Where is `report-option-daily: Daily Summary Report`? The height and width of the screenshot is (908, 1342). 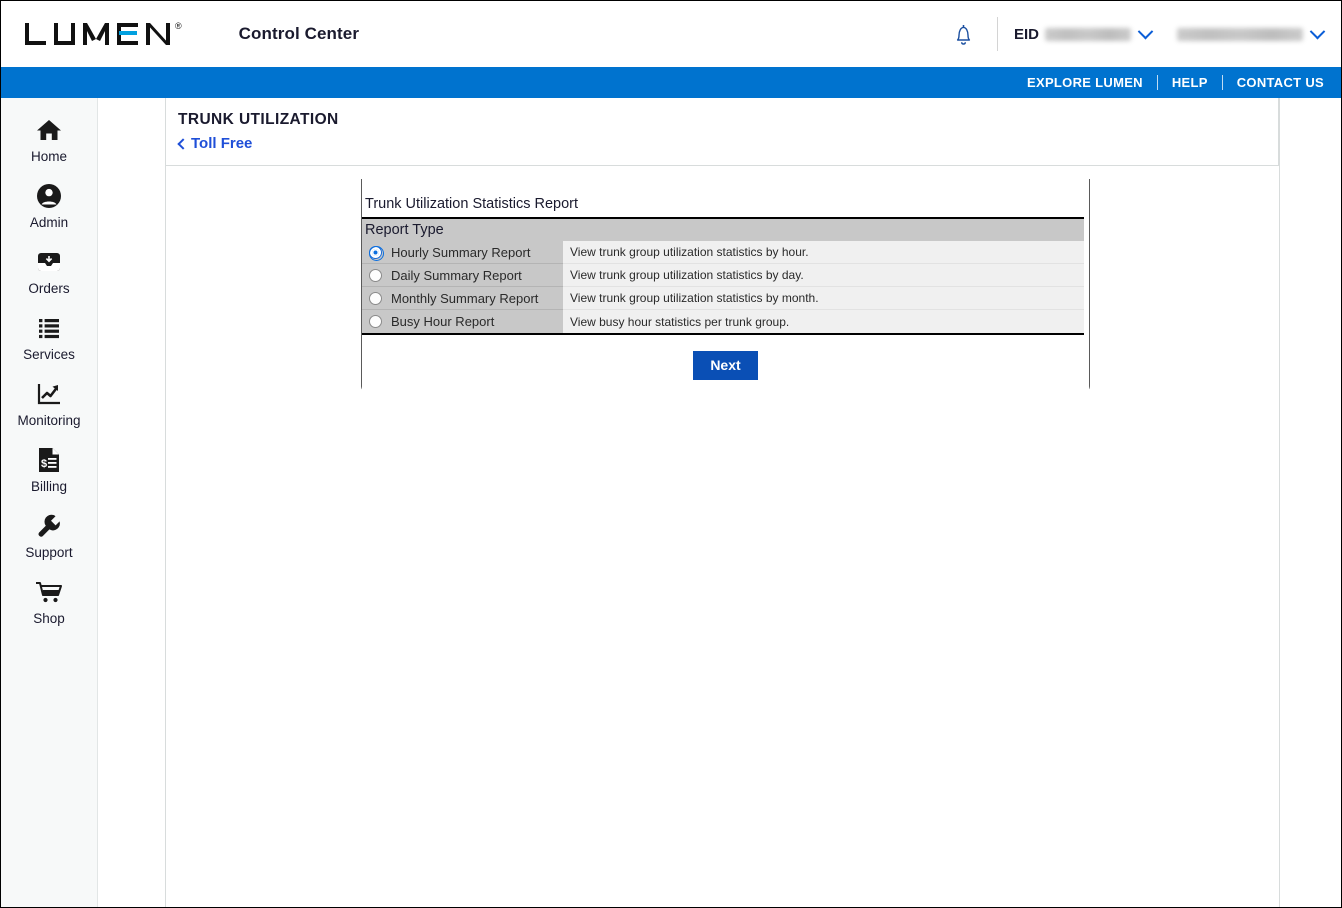
report-option-daily: Daily Summary Report is located at coordinates (462, 275).